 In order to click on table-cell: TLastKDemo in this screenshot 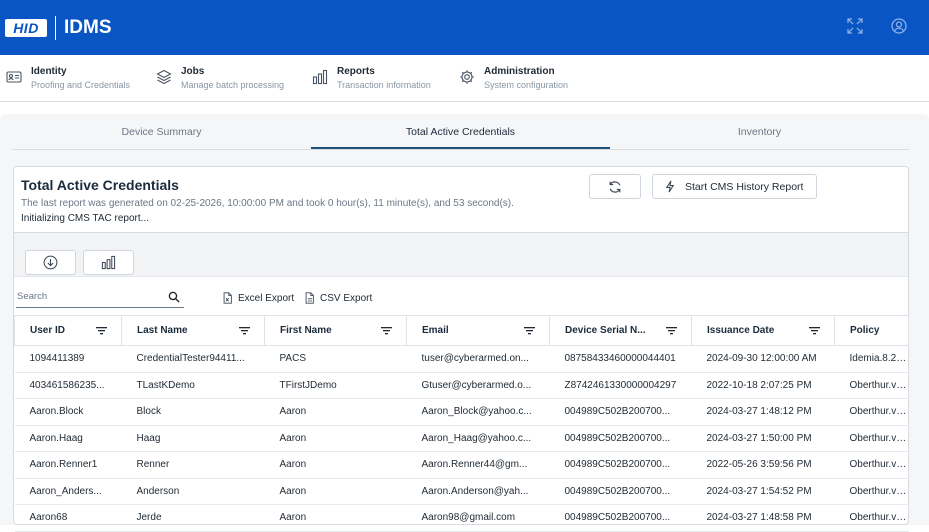, I will do `click(193, 385)`.